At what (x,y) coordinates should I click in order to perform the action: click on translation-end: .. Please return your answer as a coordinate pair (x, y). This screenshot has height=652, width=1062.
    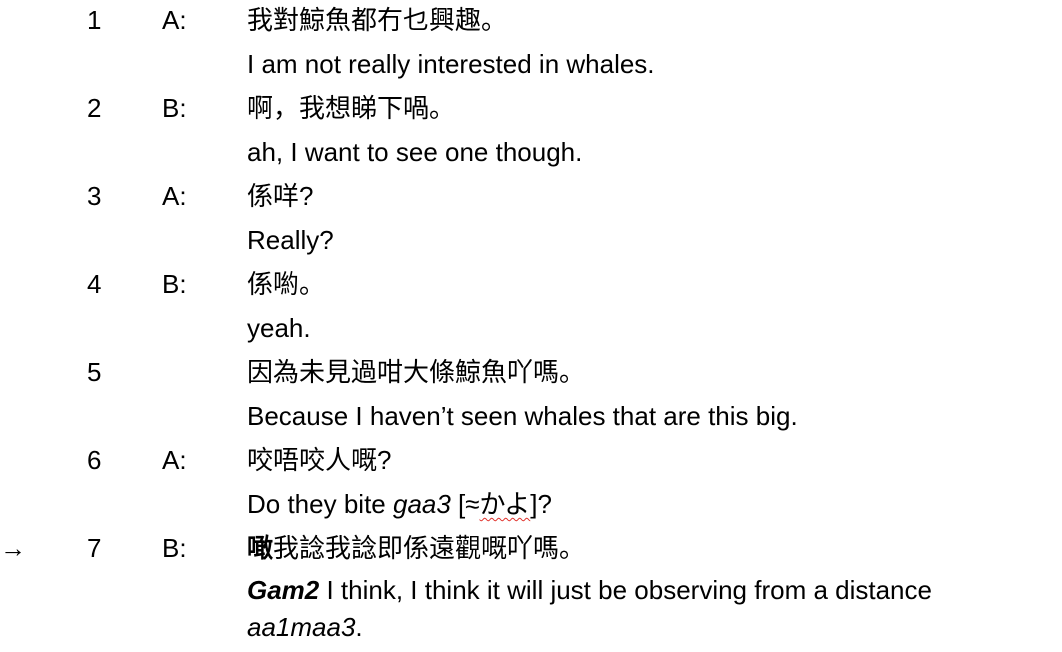
    Looking at the image, I should click on (359, 627).